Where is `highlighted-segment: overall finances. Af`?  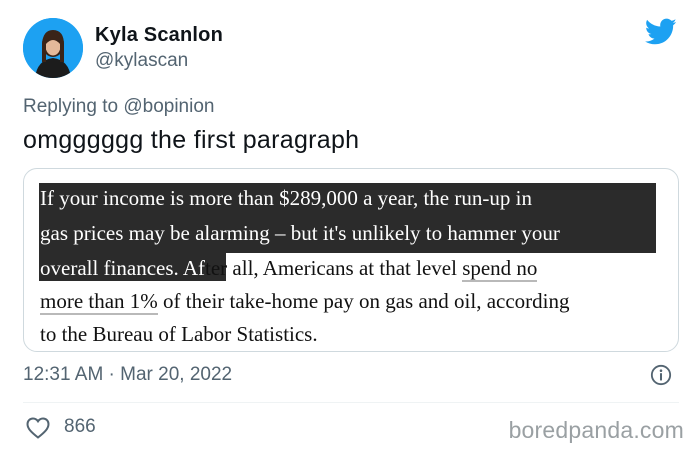 highlighted-segment: overall finances. Af is located at coordinates (123, 268).